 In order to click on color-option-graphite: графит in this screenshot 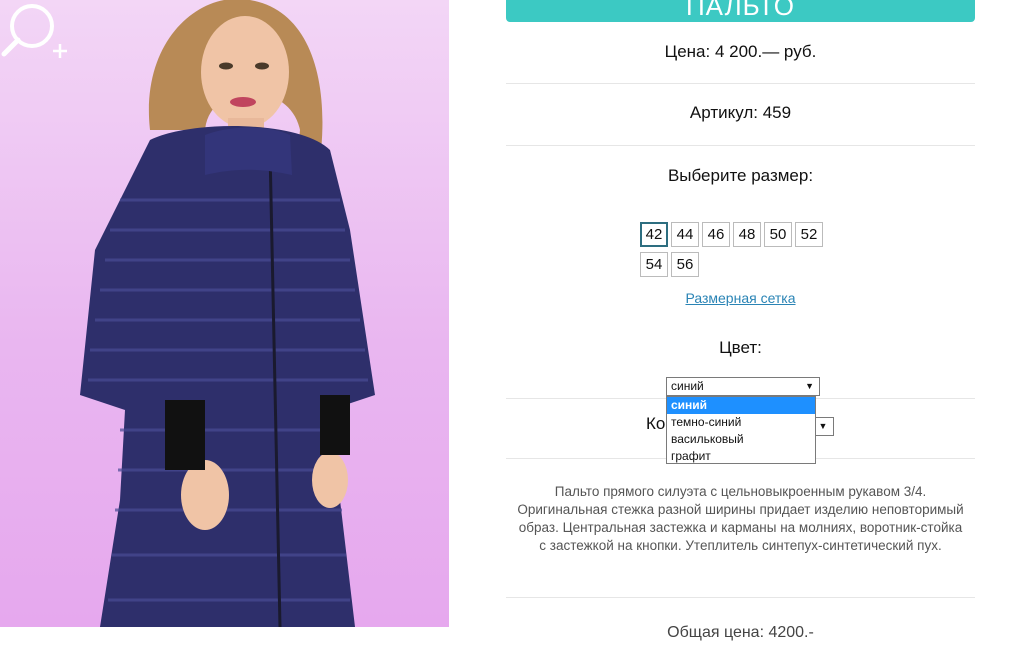, I will do `click(741, 456)`.